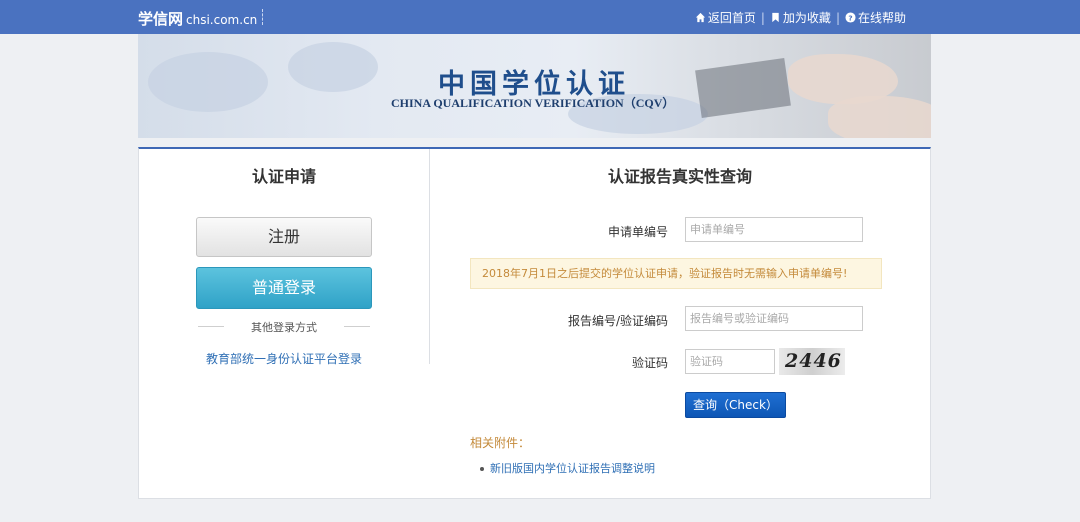 This screenshot has width=1080, height=522. What do you see at coordinates (617, 321) in the screenshot?
I see `report-no-label: 报告编号/验证编码` at bounding box center [617, 321].